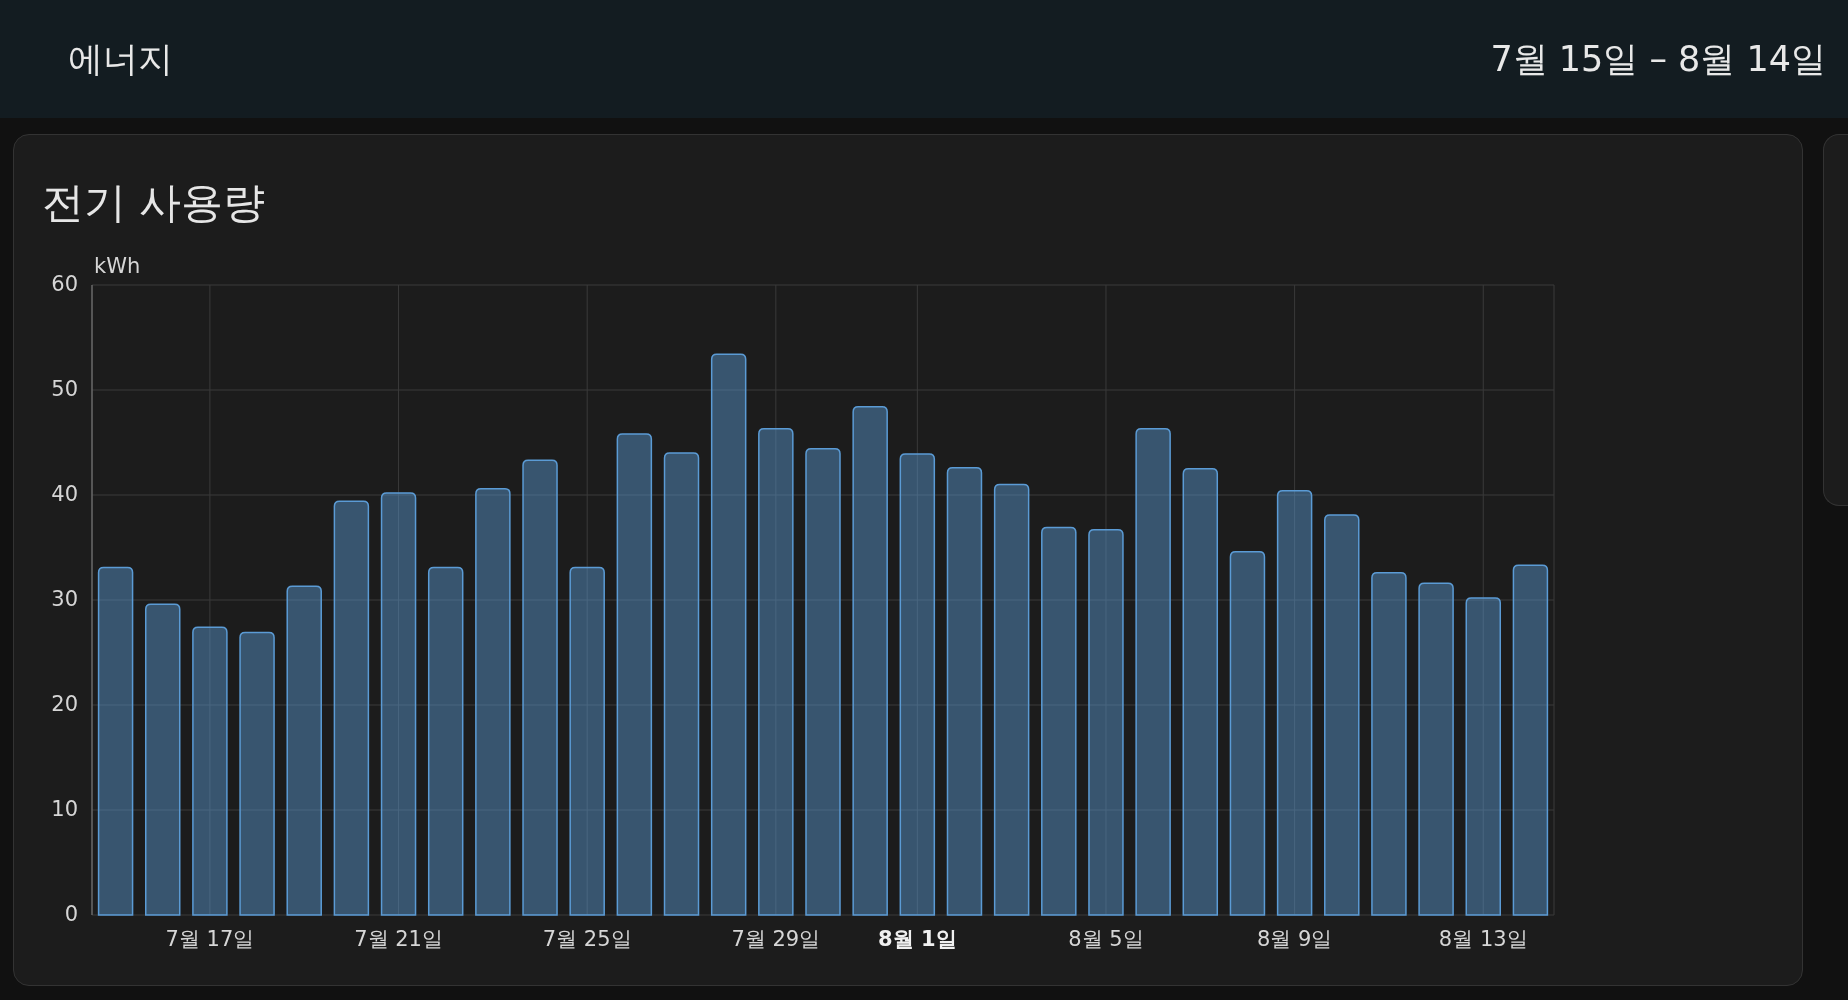  What do you see at coordinates (917, 939) in the screenshot?
I see `x-tick-label: 8월 1일` at bounding box center [917, 939].